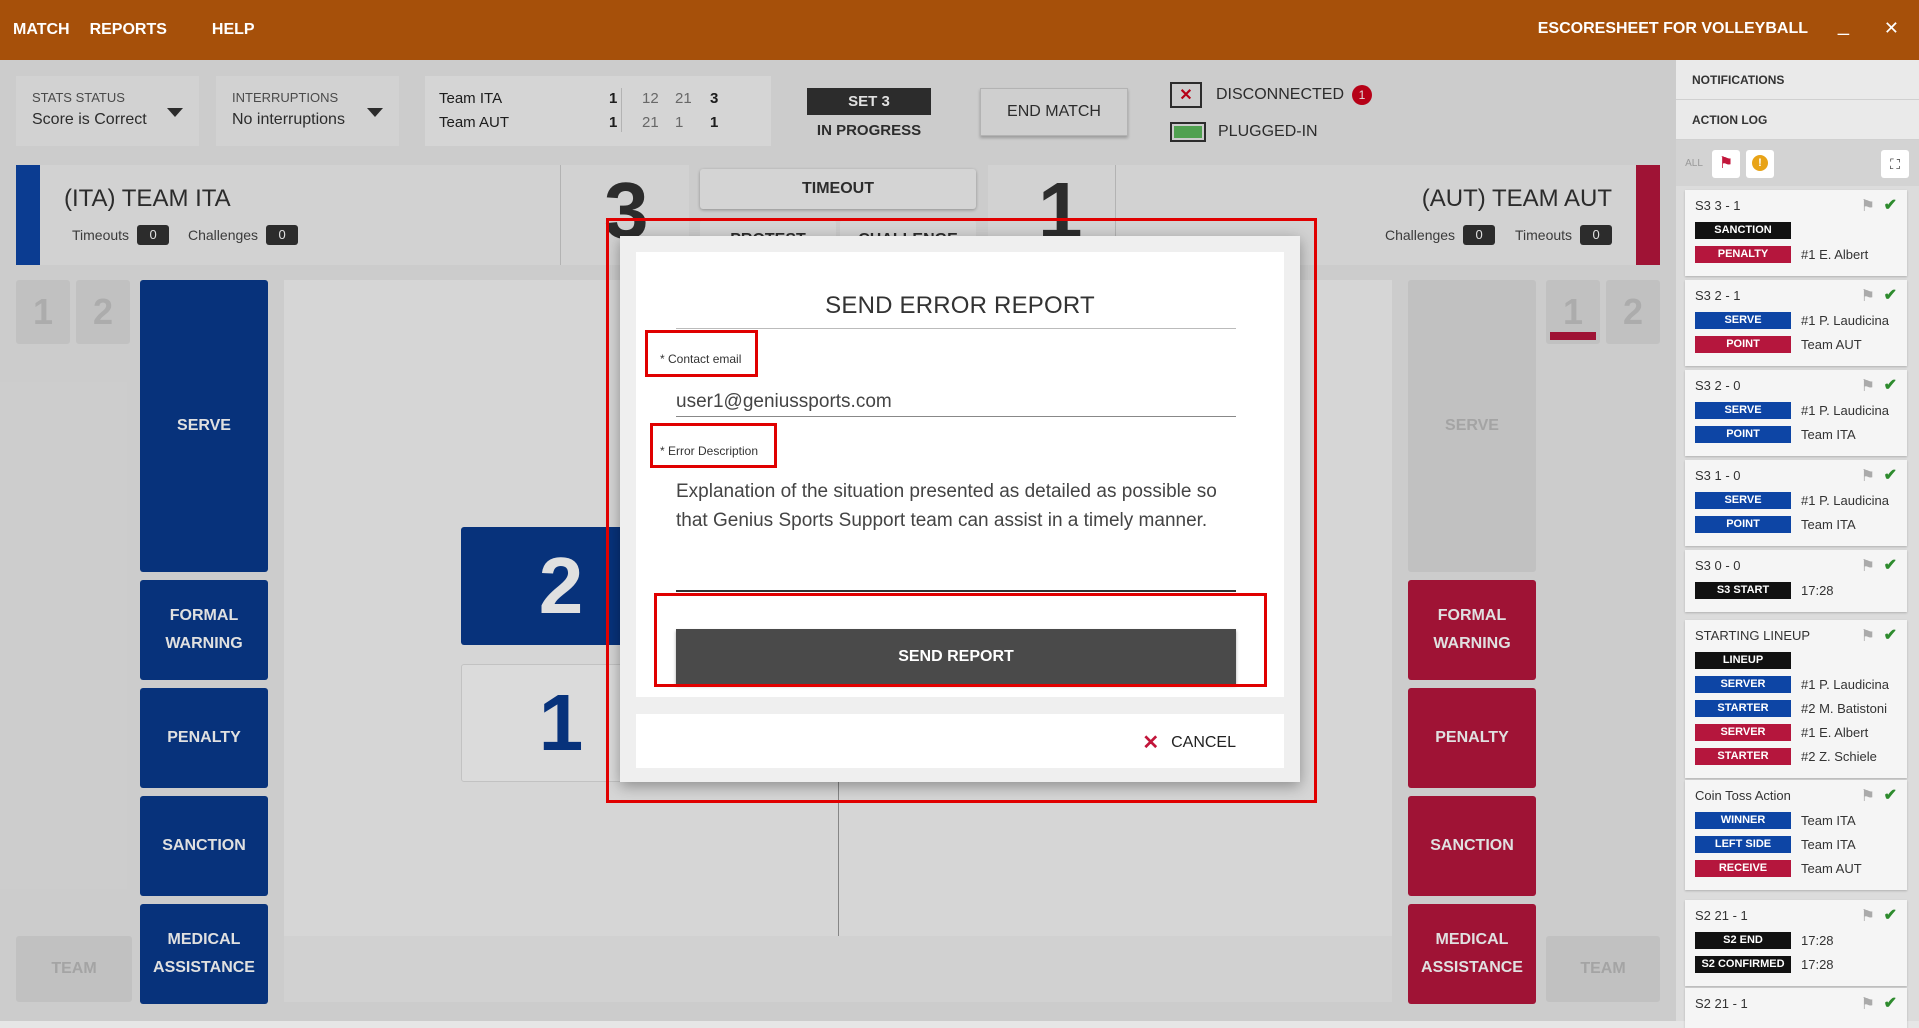  What do you see at coordinates (1844, 708) in the screenshot?
I see `log-detail: #2 M. Batistoni` at bounding box center [1844, 708].